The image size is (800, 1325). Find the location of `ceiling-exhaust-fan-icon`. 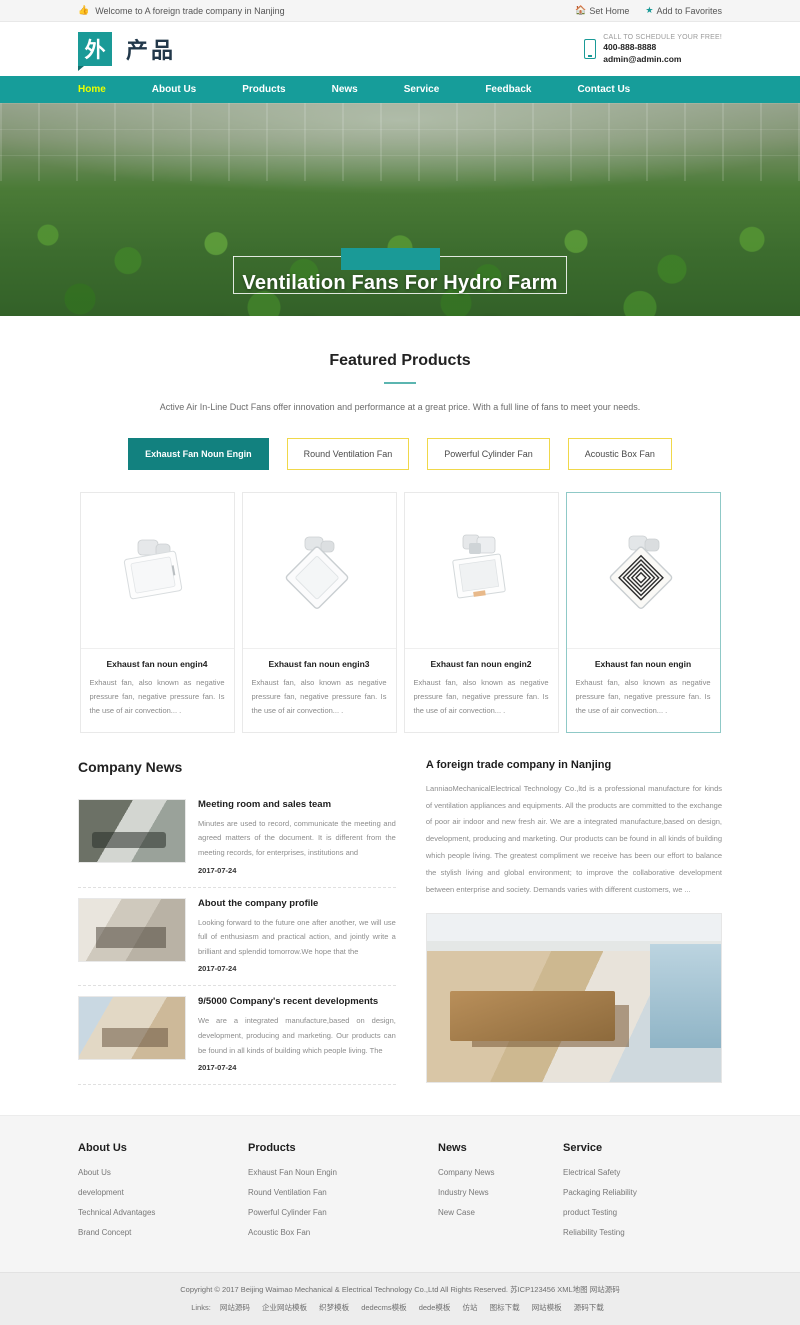

ceiling-exhaust-fan-icon is located at coordinates (317, 572).